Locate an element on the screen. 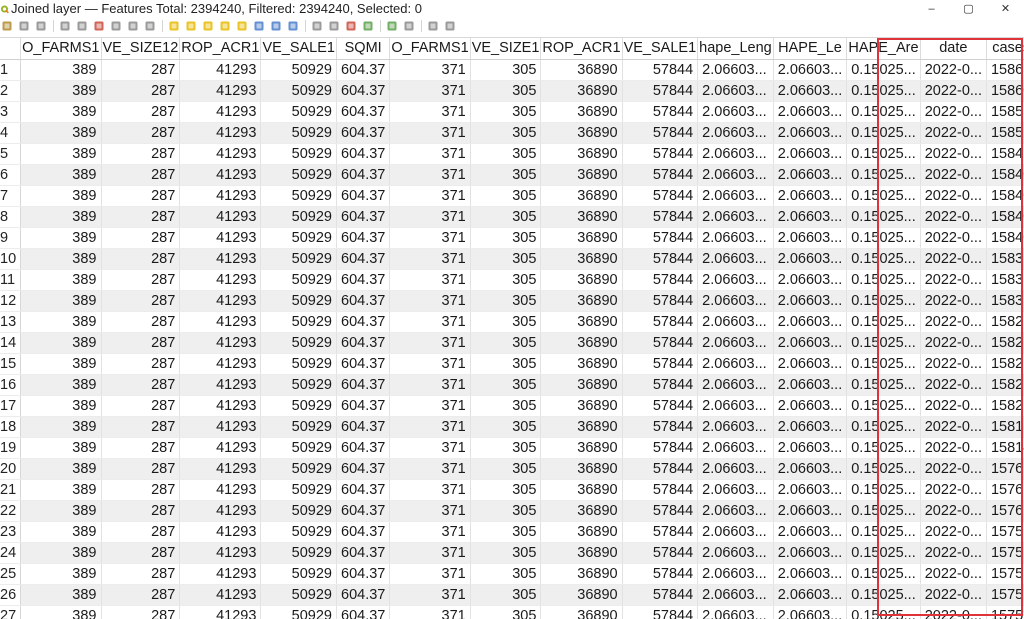  filter-selected-icon is located at coordinates (242, 26).